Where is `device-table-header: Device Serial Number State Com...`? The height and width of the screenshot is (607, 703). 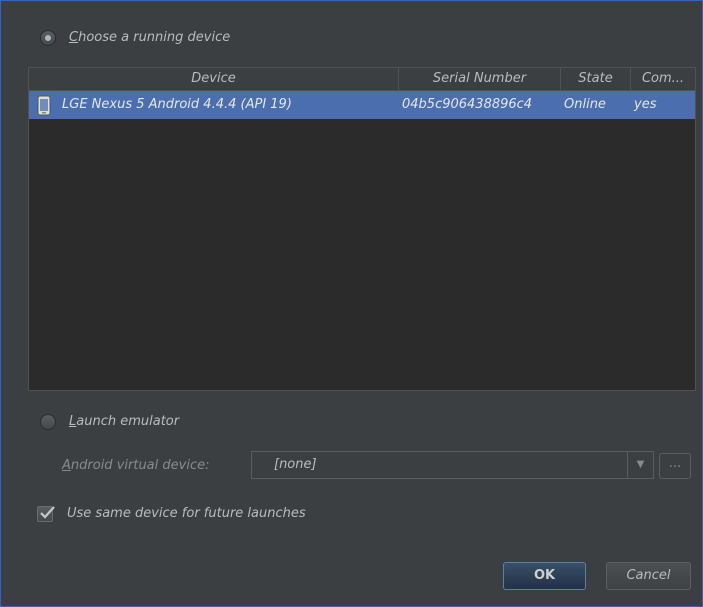
device-table-header: Device Serial Number State Com... is located at coordinates (362, 79).